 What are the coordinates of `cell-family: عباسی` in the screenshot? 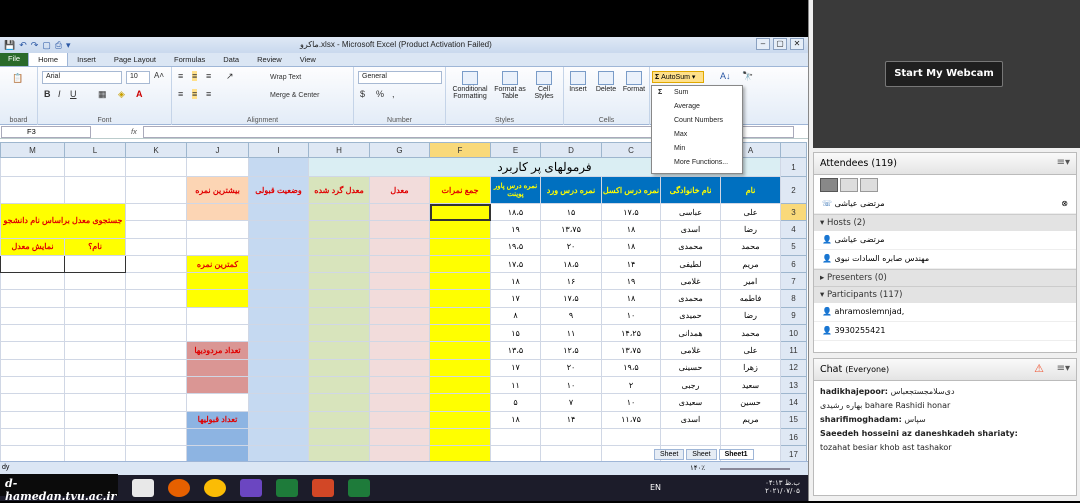 It's located at (690, 212).